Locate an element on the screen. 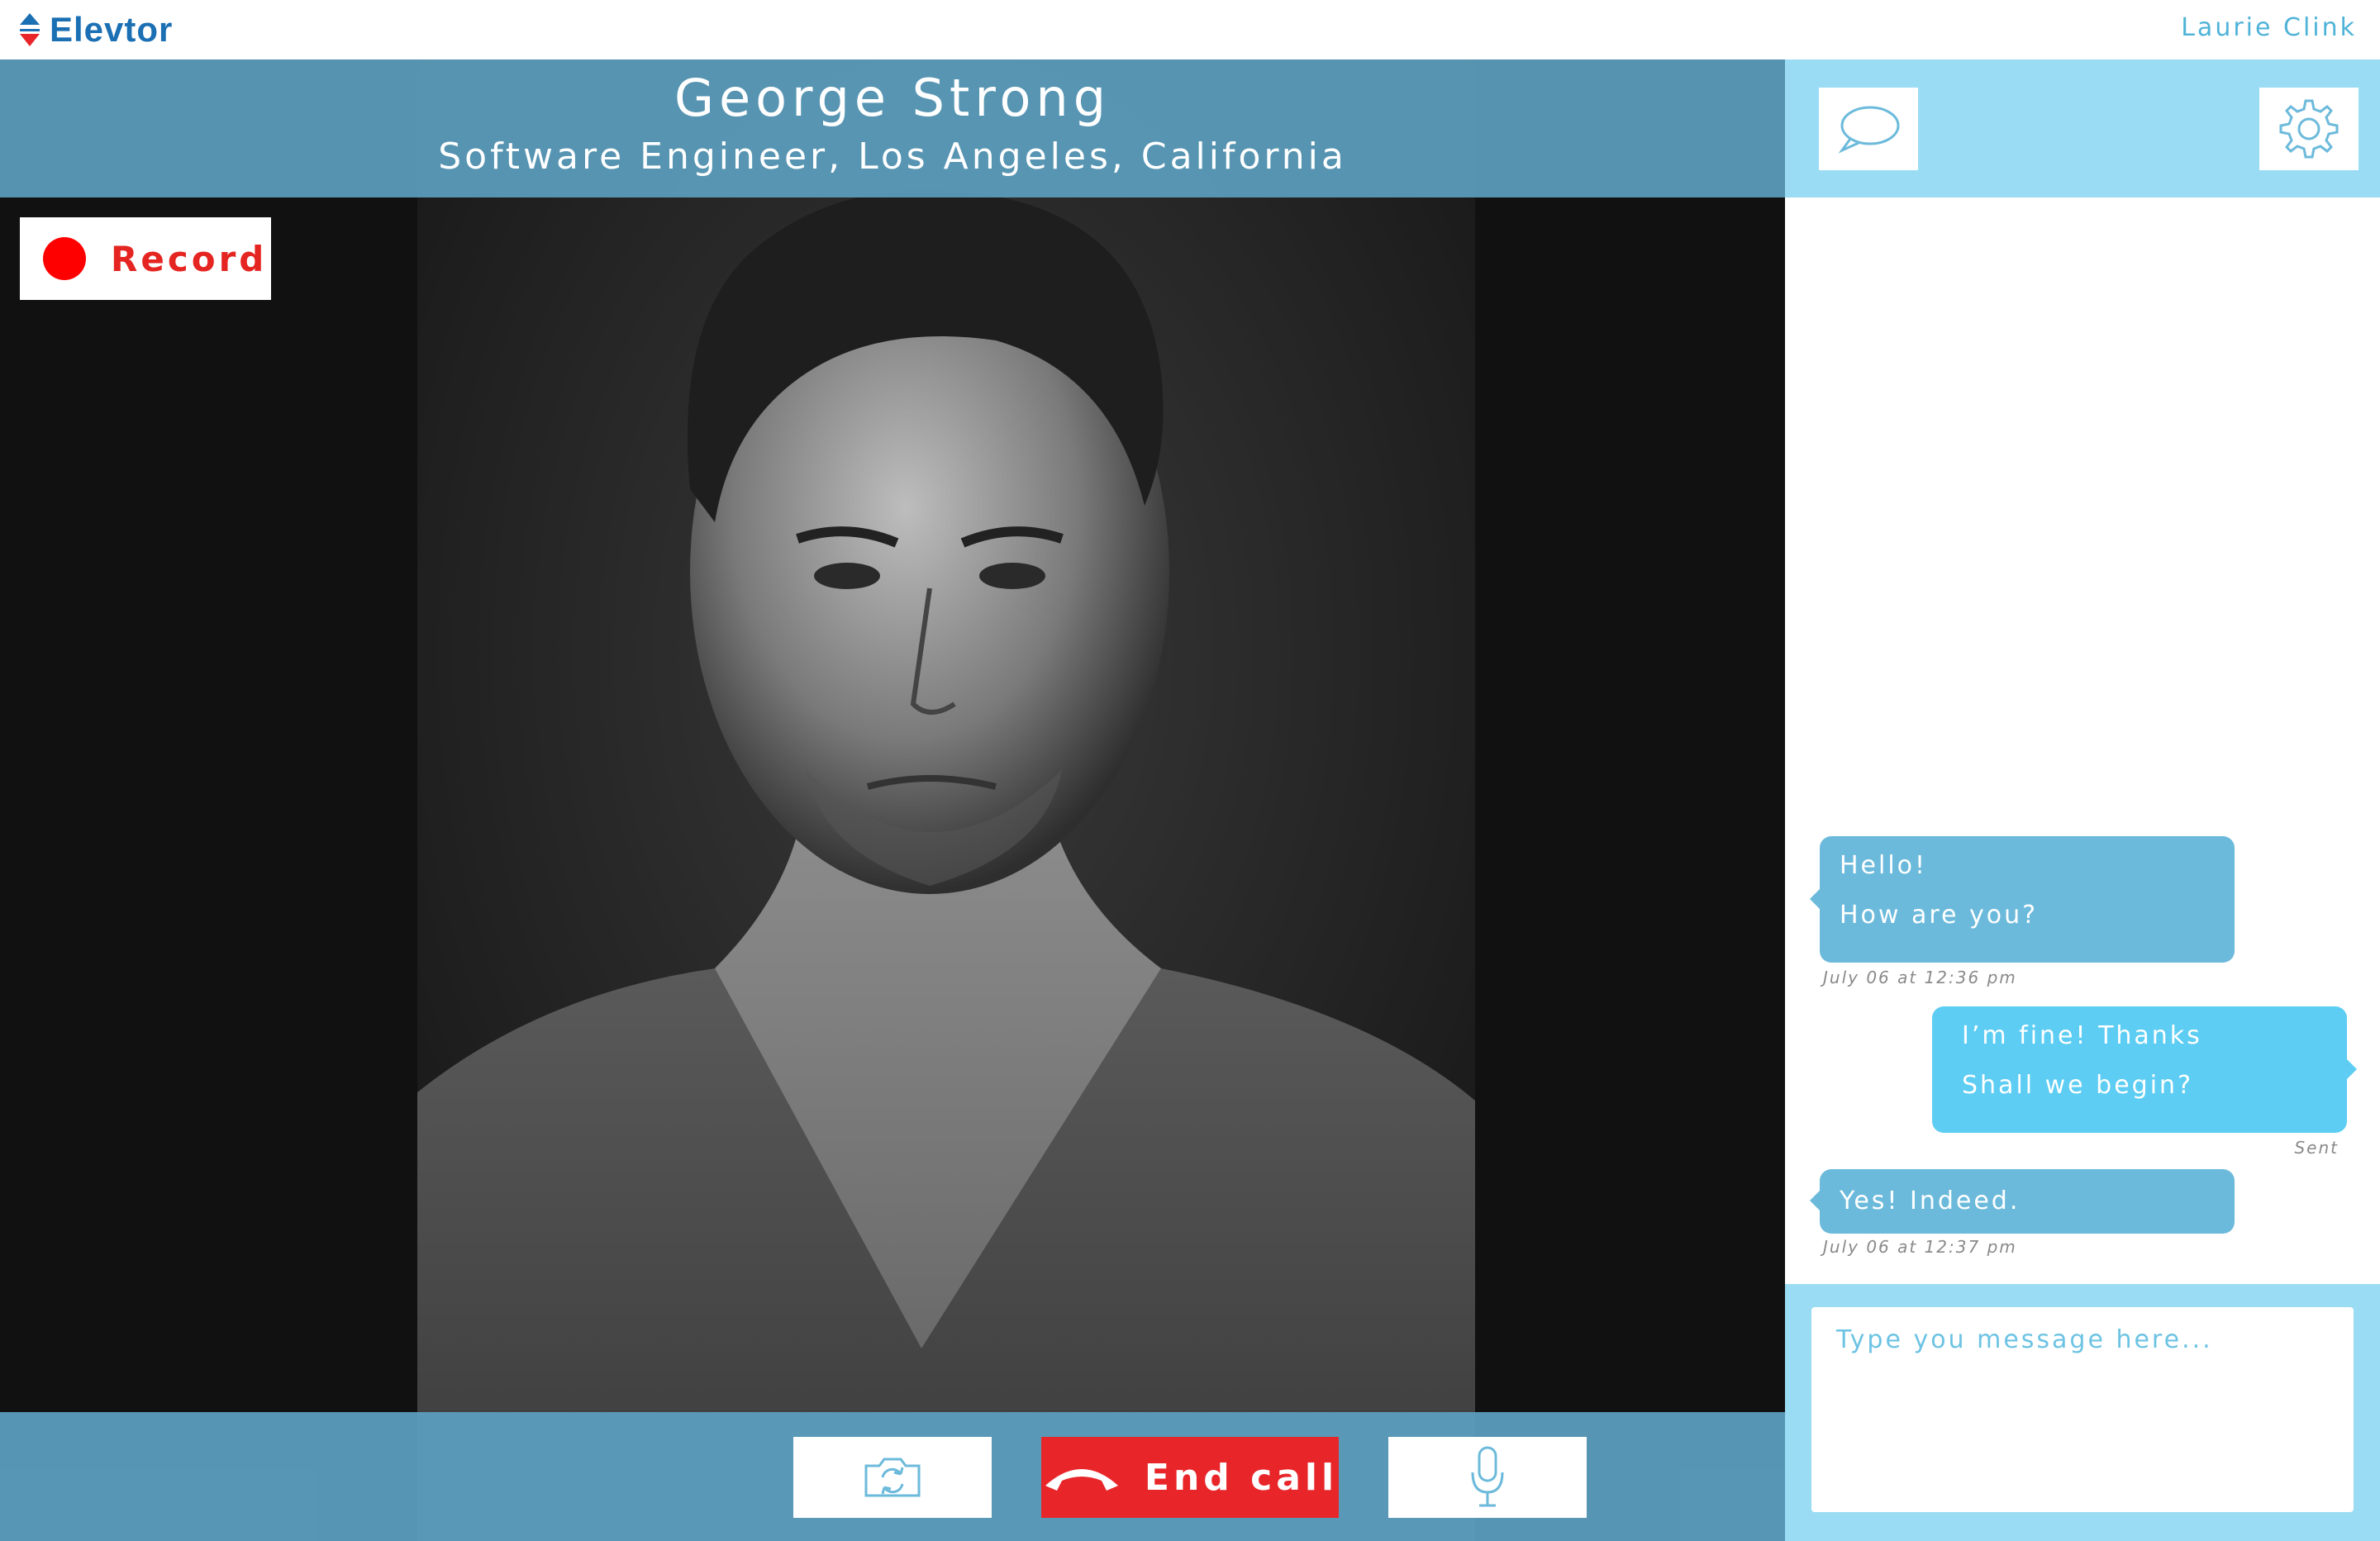 The width and height of the screenshot is (2380, 1541). message-input is located at coordinates (2082, 1409).